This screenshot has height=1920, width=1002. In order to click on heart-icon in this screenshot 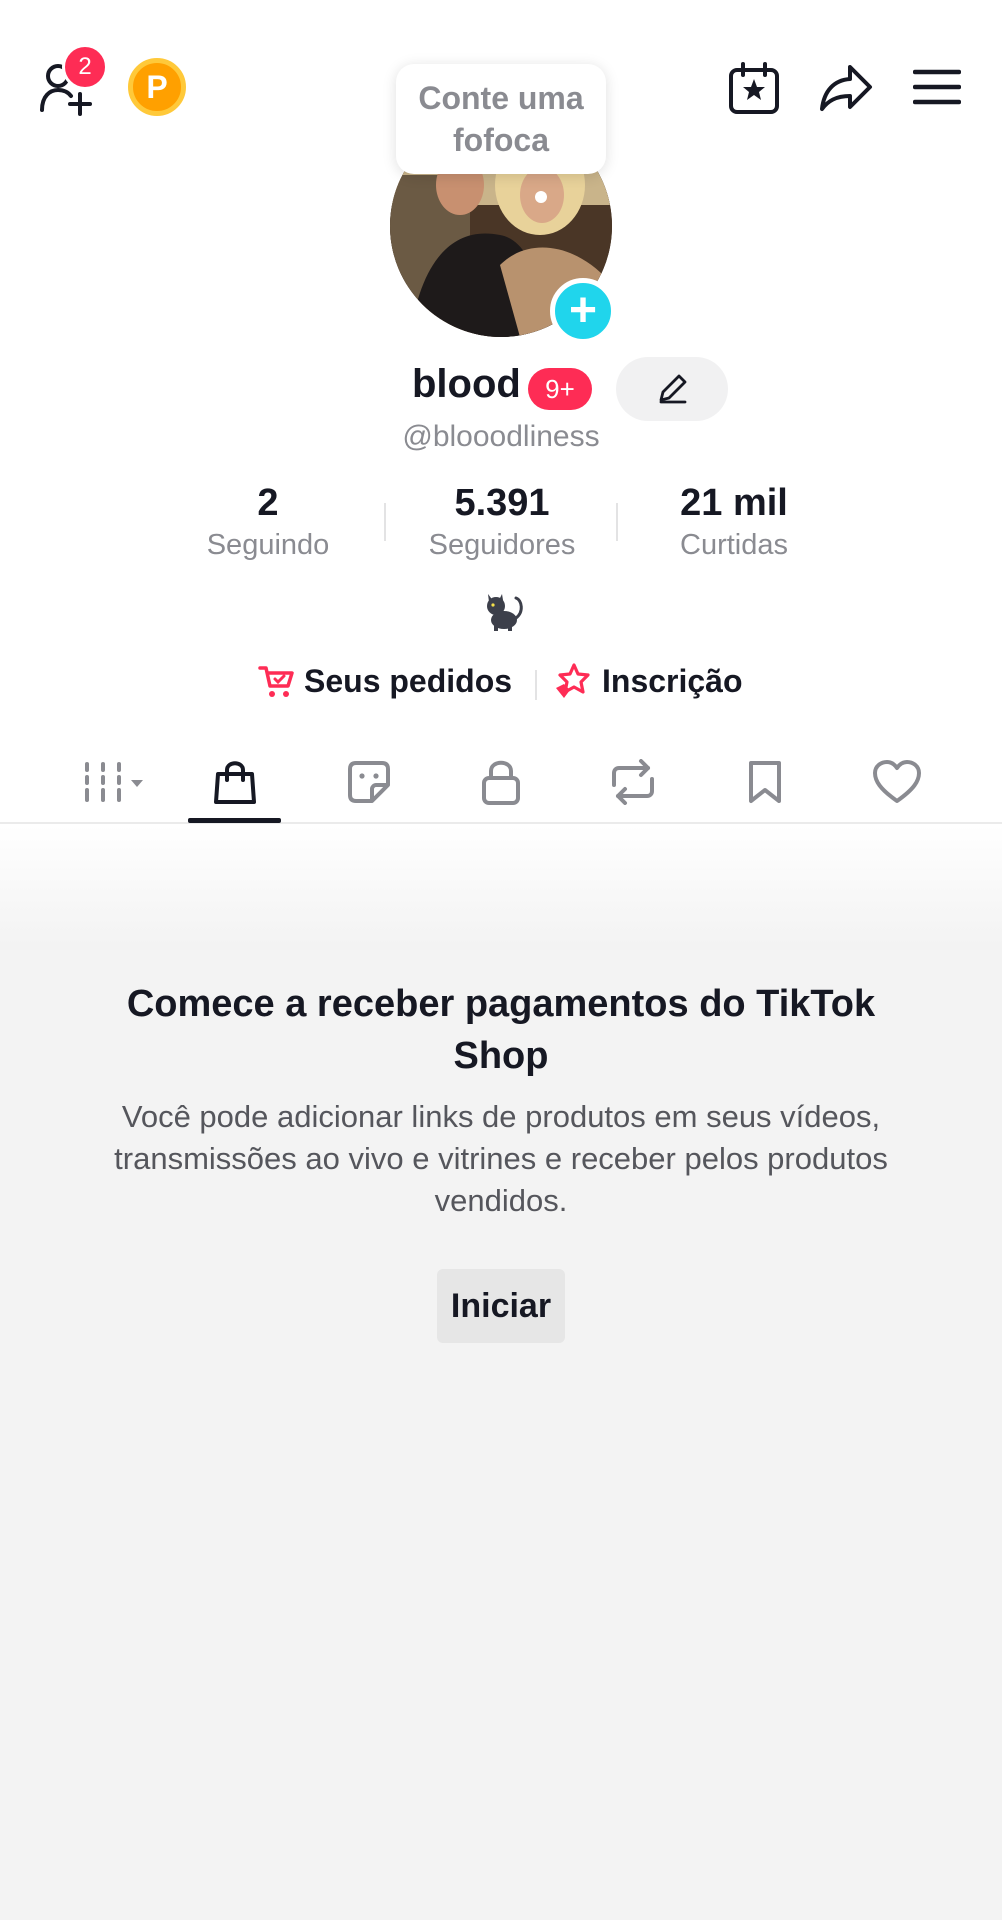, I will do `click(897, 781)`.